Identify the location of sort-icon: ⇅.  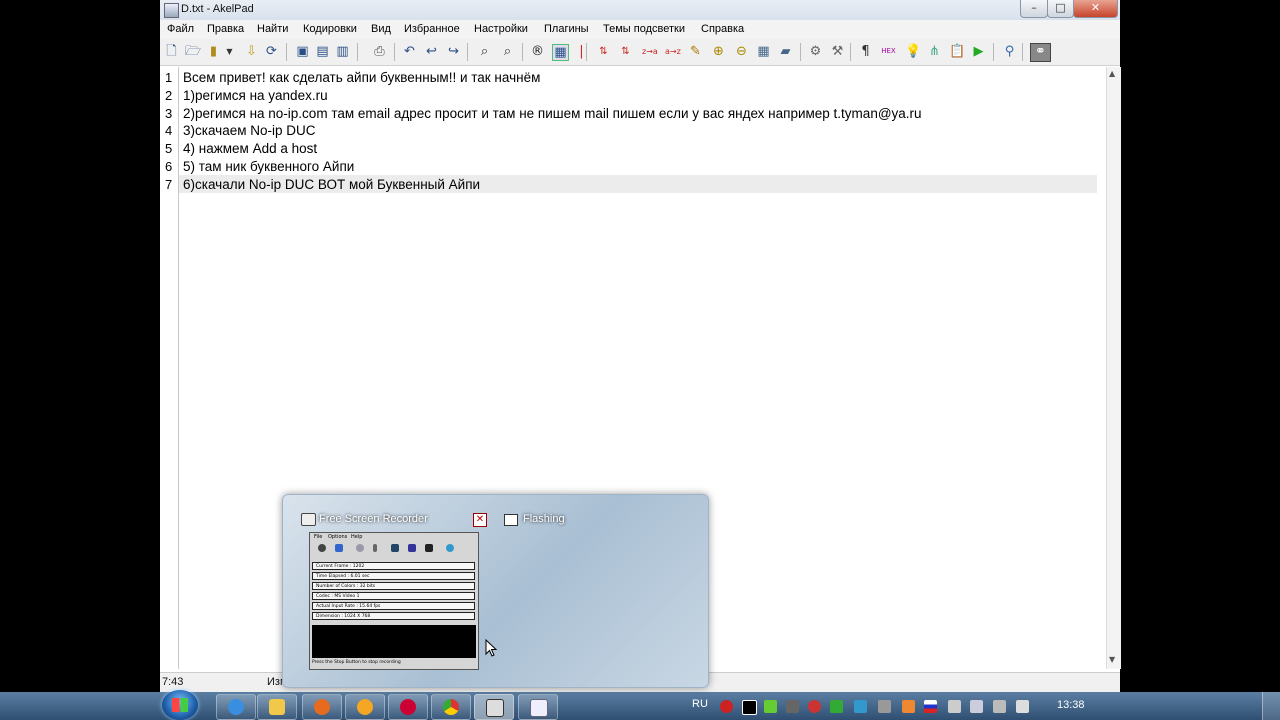
(603, 51).